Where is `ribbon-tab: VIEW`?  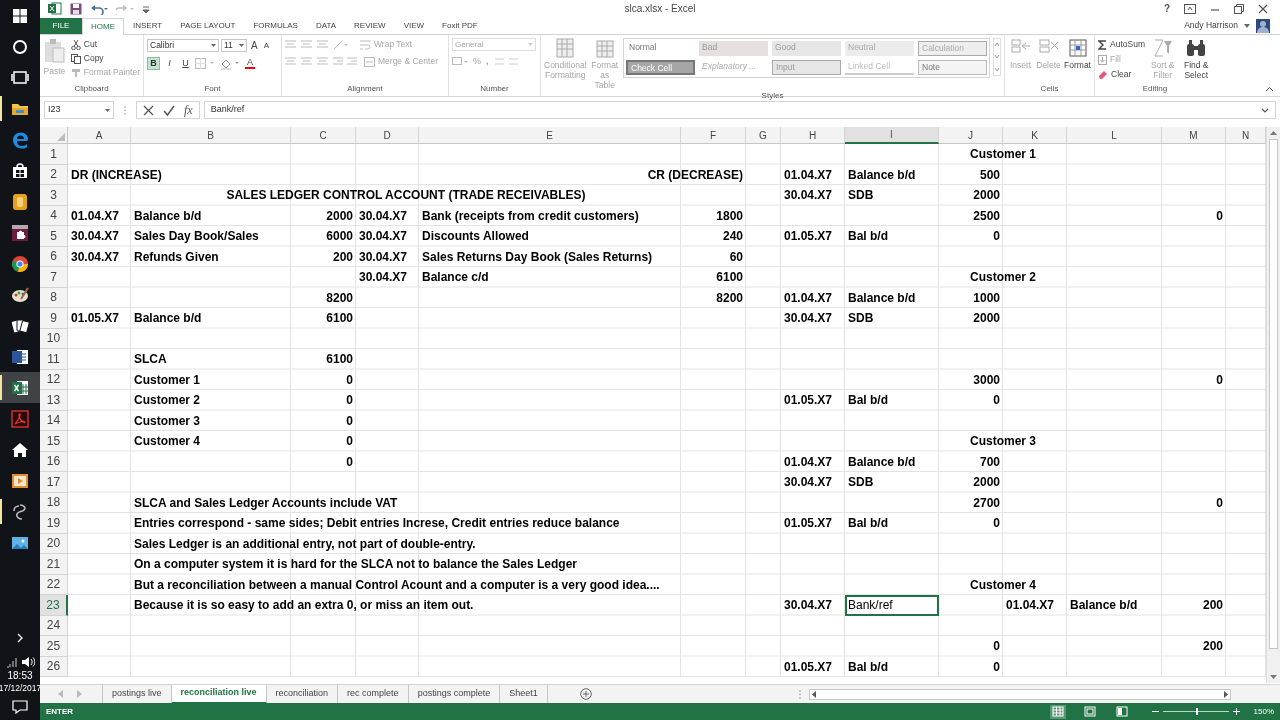 ribbon-tab: VIEW is located at coordinates (414, 26).